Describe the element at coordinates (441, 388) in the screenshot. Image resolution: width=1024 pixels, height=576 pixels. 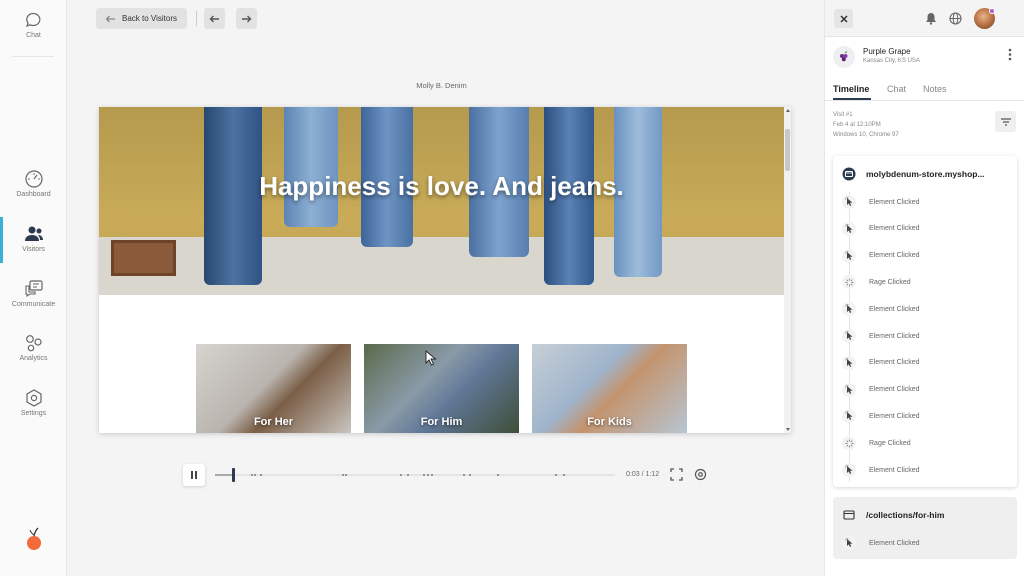
I see `category-card-for-him: For Him` at that location.